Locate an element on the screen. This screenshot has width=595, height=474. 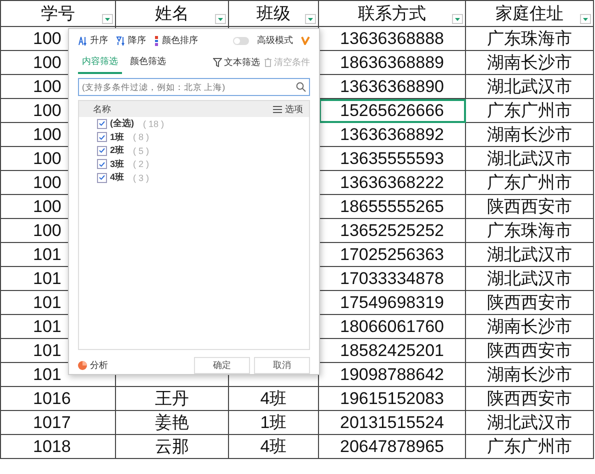
trash-icon is located at coordinates (268, 62).